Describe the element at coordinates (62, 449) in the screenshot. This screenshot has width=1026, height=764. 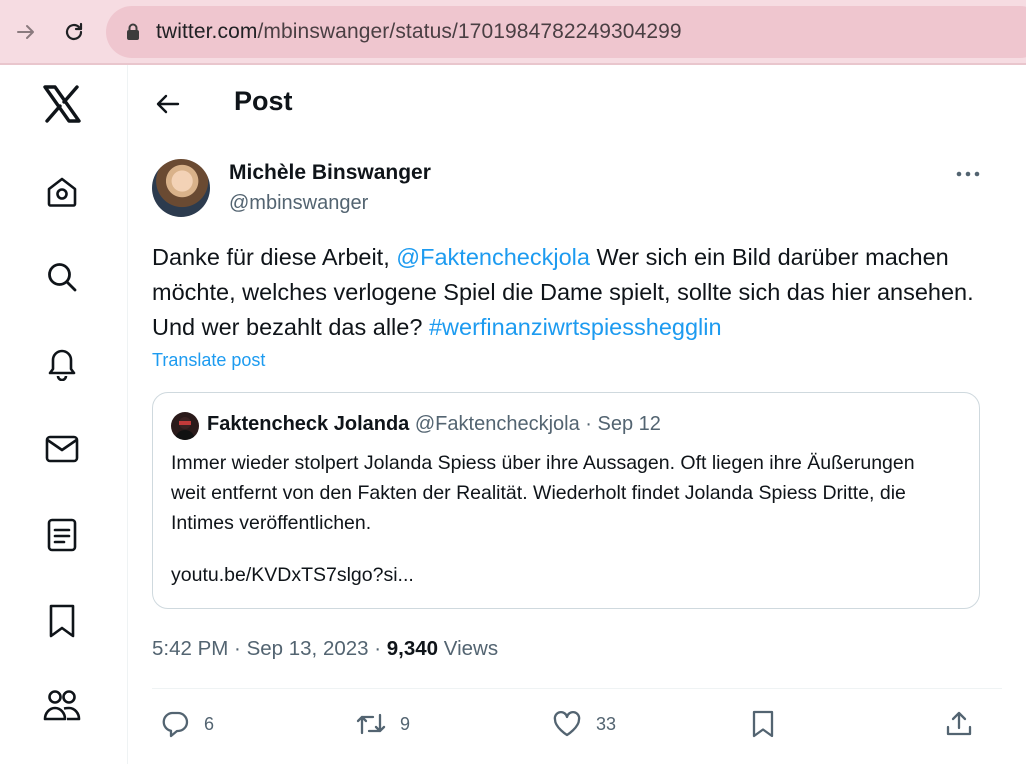
I see `messages-icon` at that location.